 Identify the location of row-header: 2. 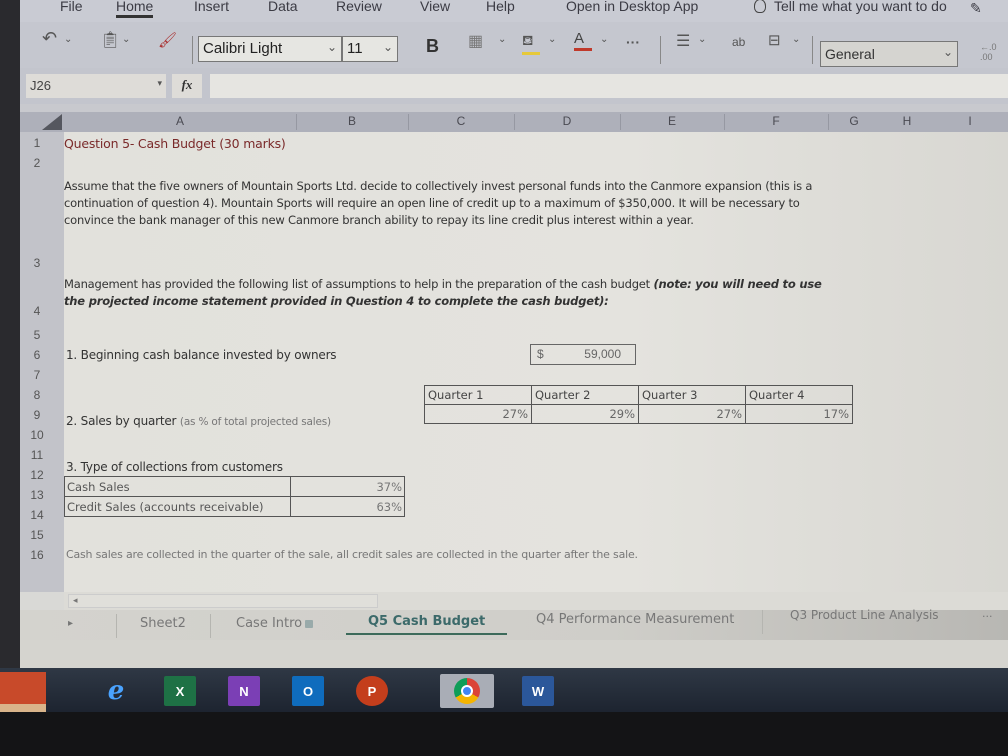
(37, 163).